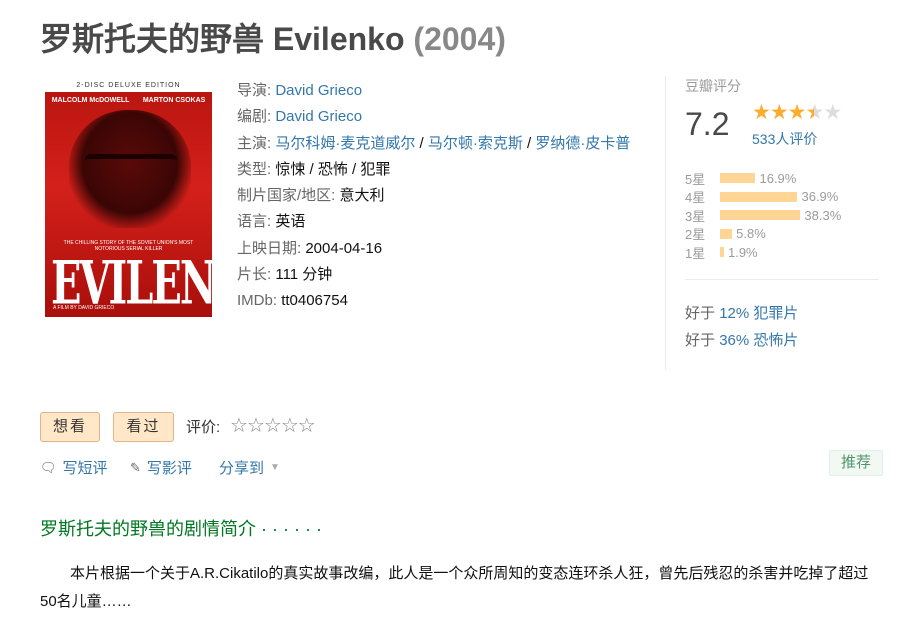  Describe the element at coordinates (84, 308) in the screenshot. I see `poster-footer: A FILM BY DAVID GRIECO` at that location.